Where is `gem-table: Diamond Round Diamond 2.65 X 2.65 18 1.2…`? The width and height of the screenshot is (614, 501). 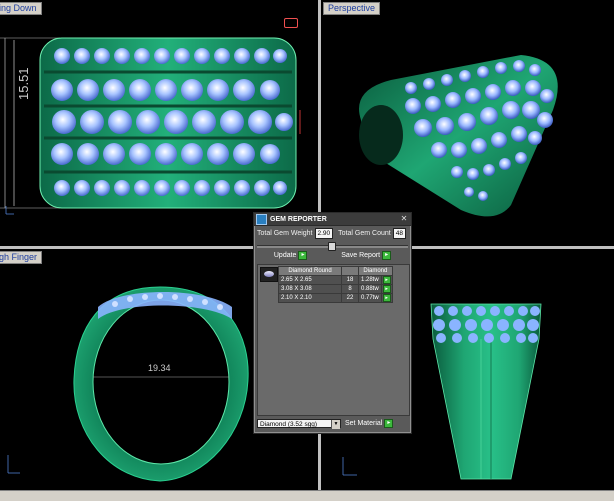 gem-table: Diamond Round Diamond 2.65 X 2.65 18 1.2… is located at coordinates (335, 284).